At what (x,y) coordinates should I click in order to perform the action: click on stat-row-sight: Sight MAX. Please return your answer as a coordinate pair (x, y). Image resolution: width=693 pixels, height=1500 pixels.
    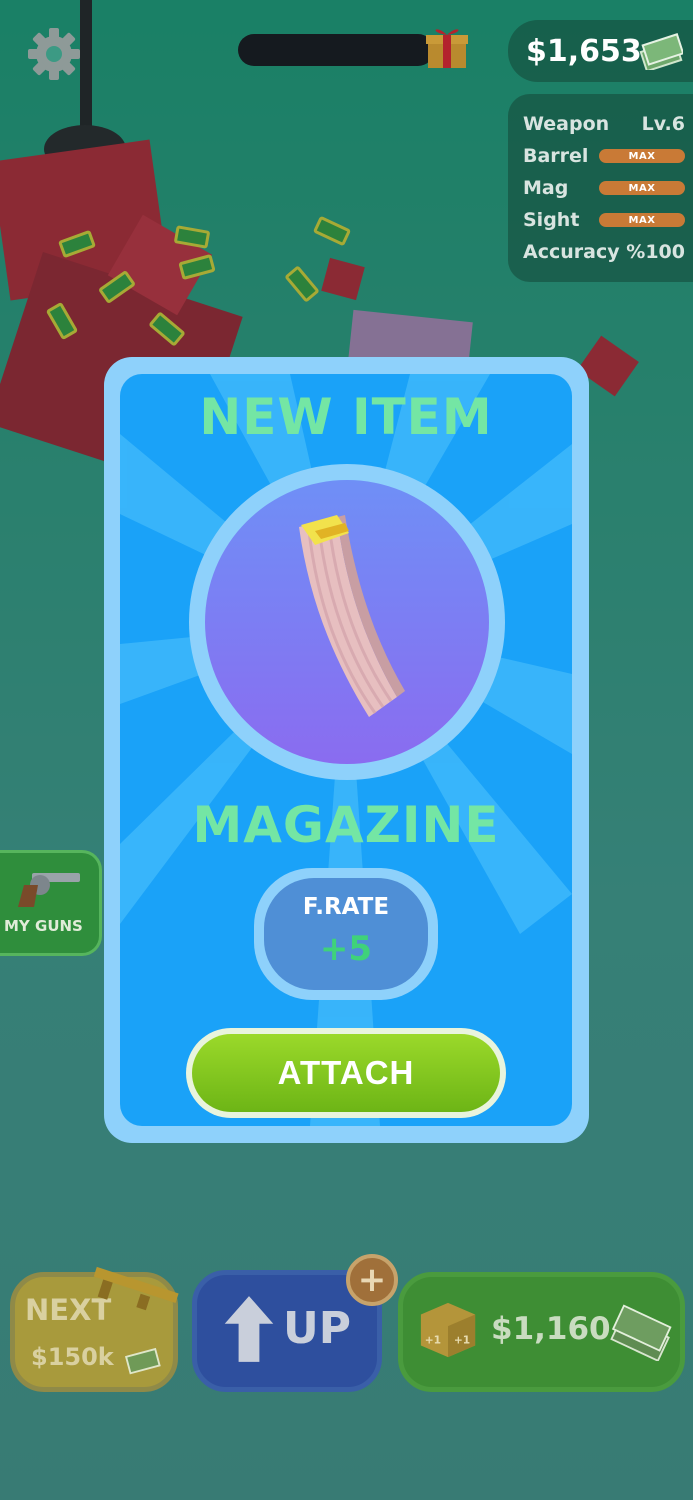
    Looking at the image, I should click on (604, 220).